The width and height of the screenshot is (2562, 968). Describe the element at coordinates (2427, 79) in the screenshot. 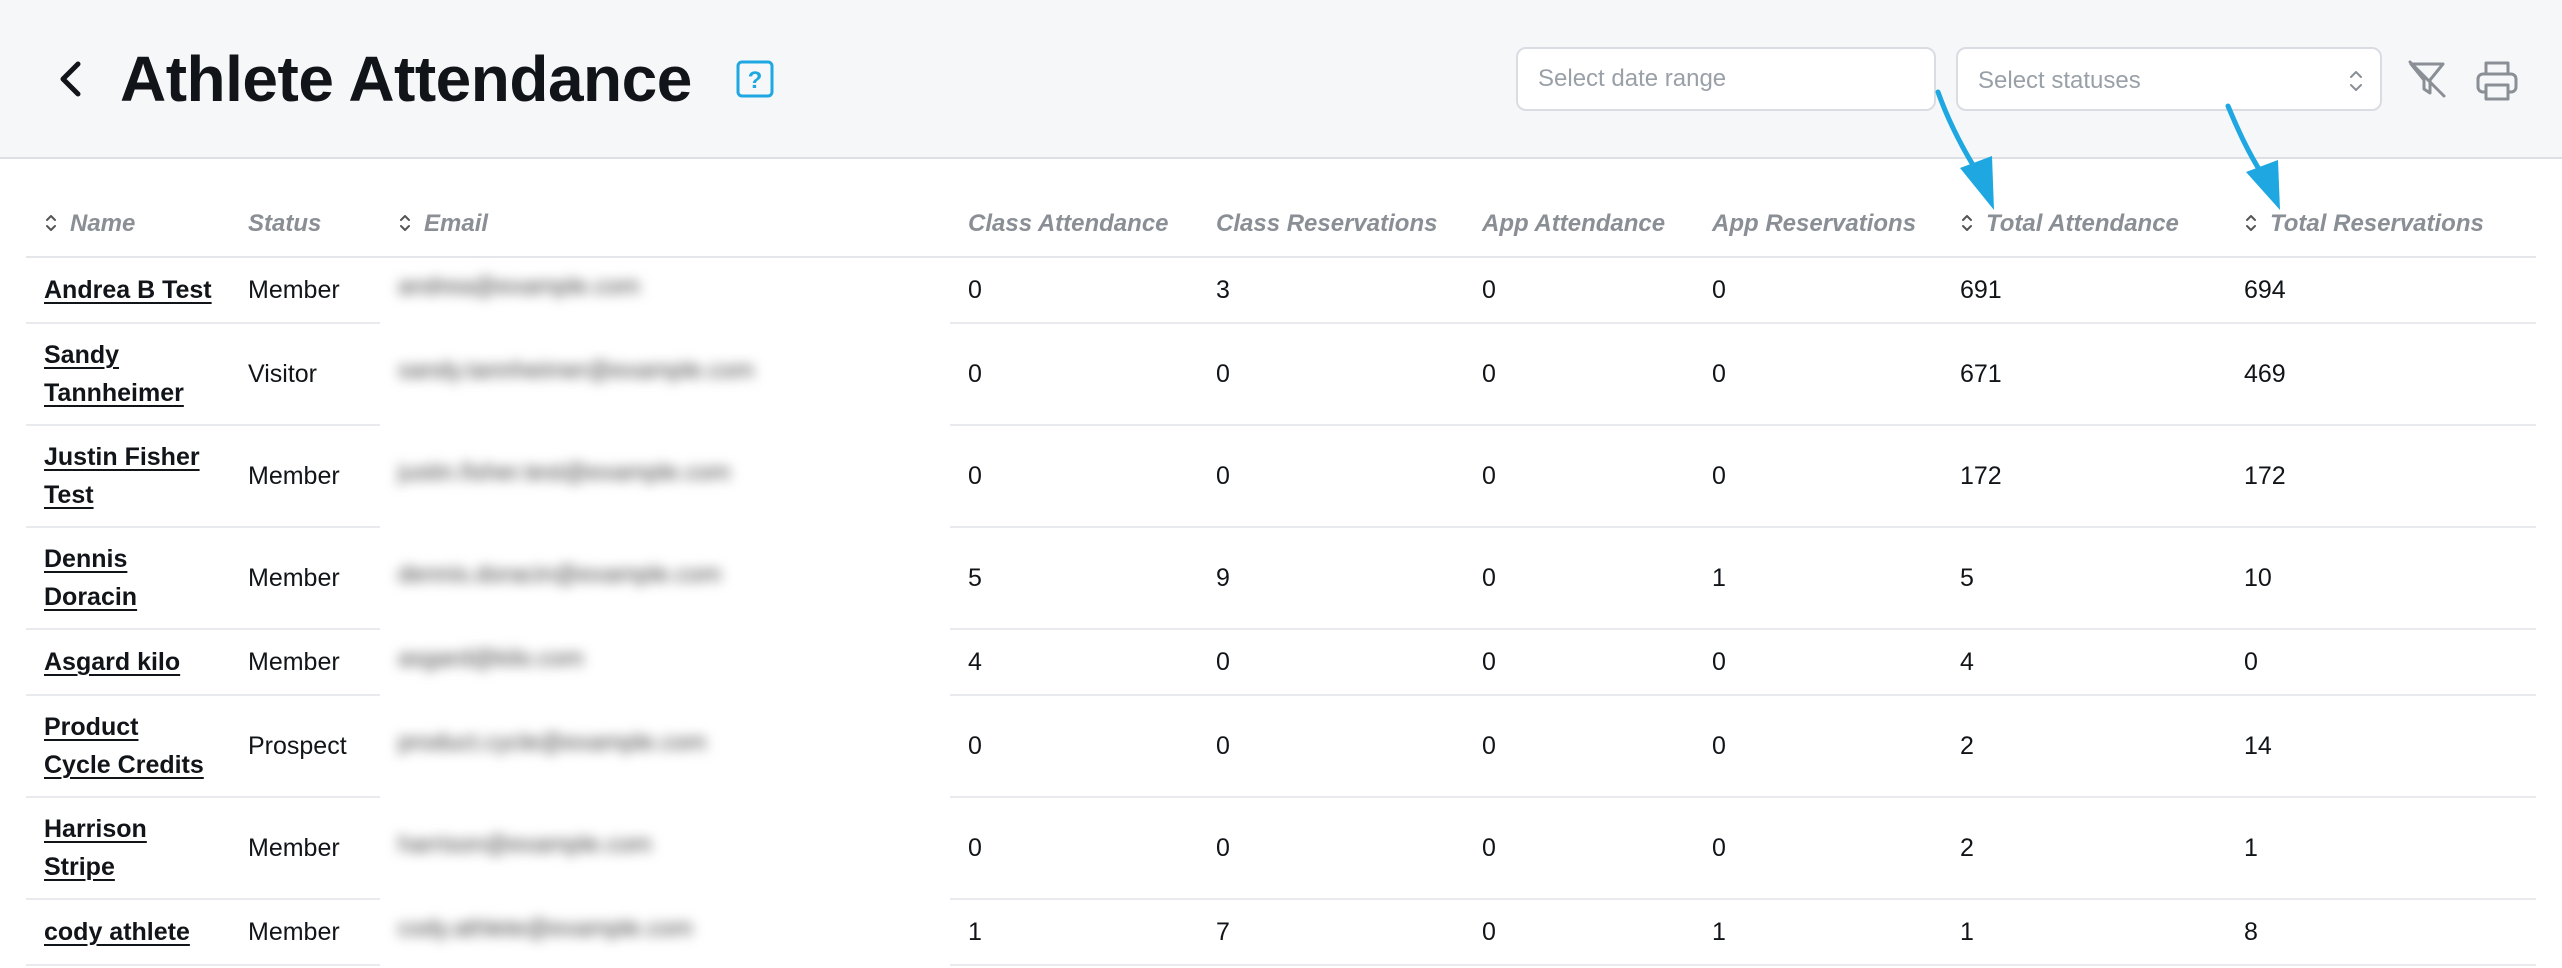

I see `filter-off-icon` at that location.